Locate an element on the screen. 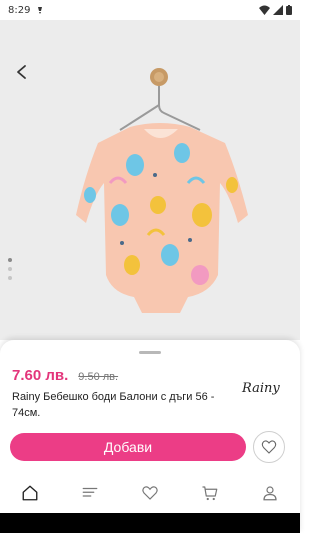 The width and height of the screenshot is (320, 533). favorites-icon is located at coordinates (150, 493).